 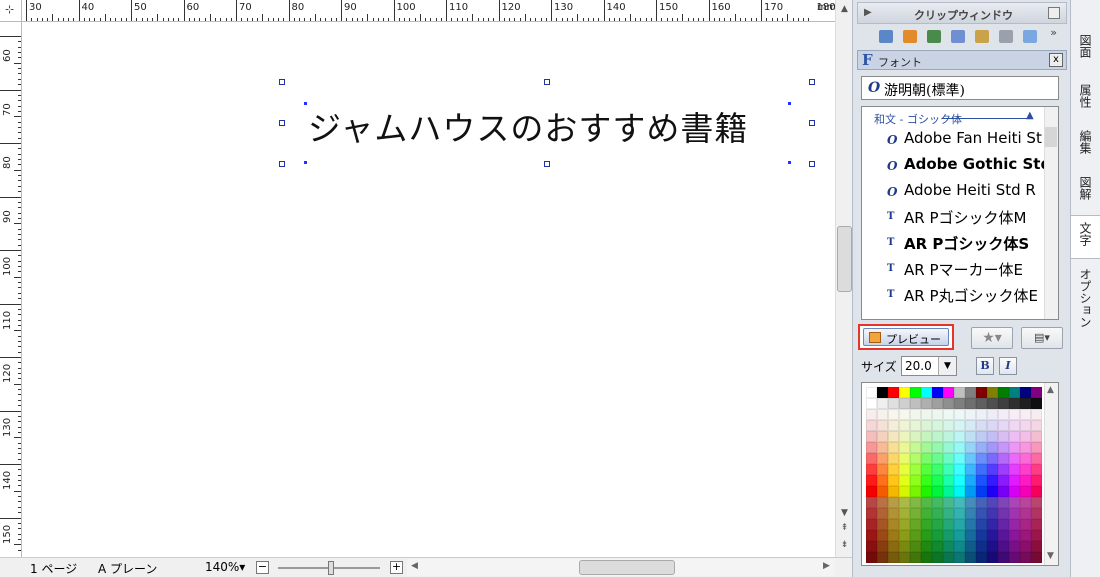 What do you see at coordinates (1054, 13) in the screenshot?
I see `panel-menu-icon` at bounding box center [1054, 13].